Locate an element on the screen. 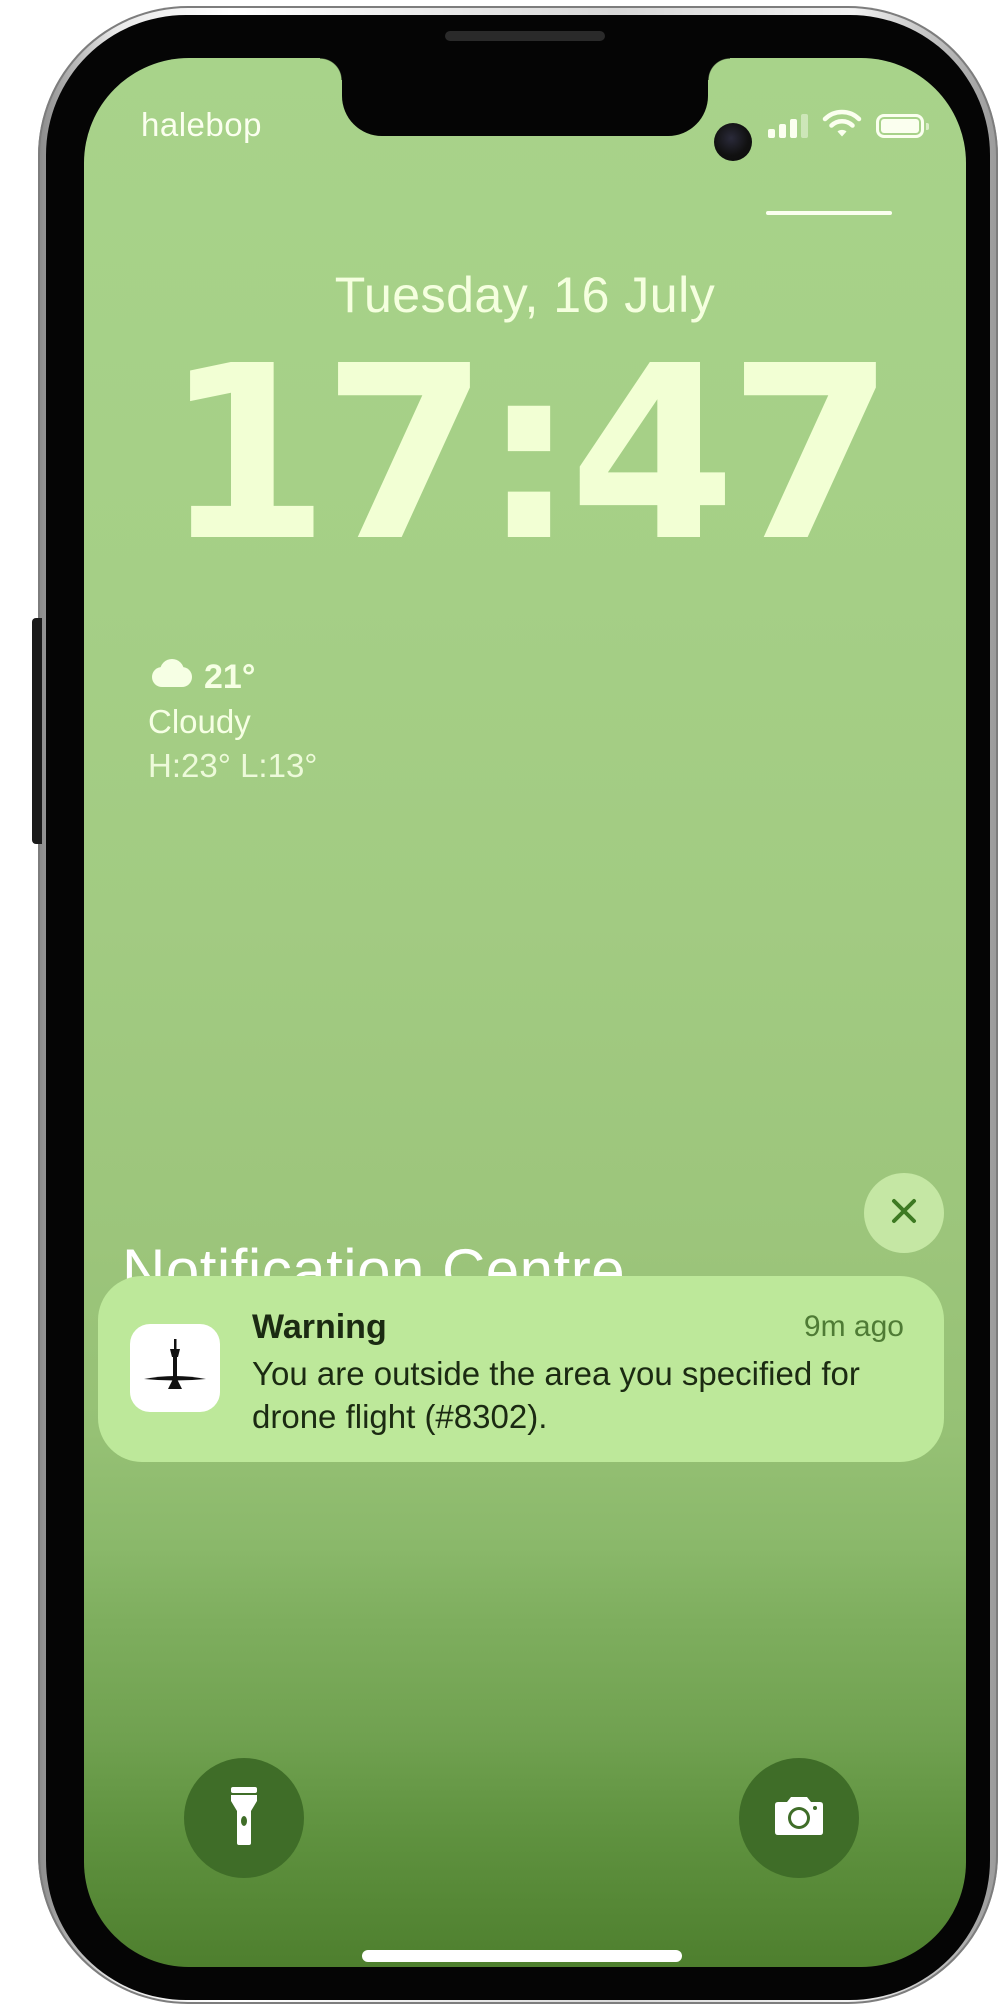  camera-icon is located at coordinates (799, 1818).